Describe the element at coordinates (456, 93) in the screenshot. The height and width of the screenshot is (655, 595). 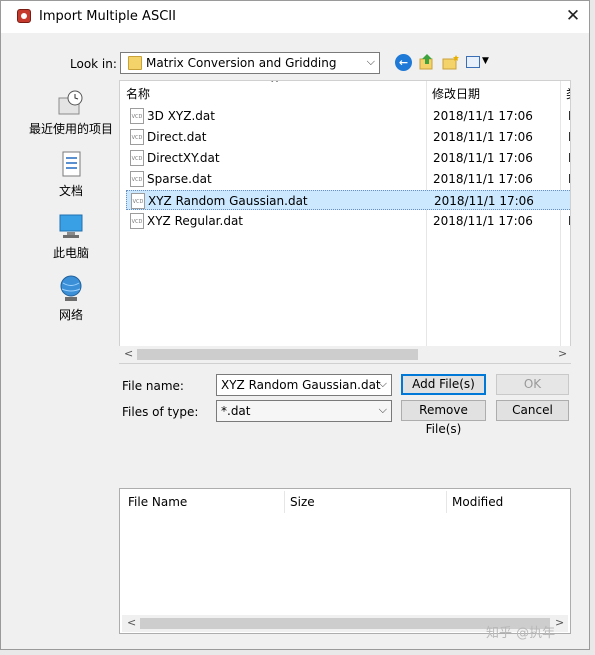
I see `column-header-modified: 修改日期` at that location.